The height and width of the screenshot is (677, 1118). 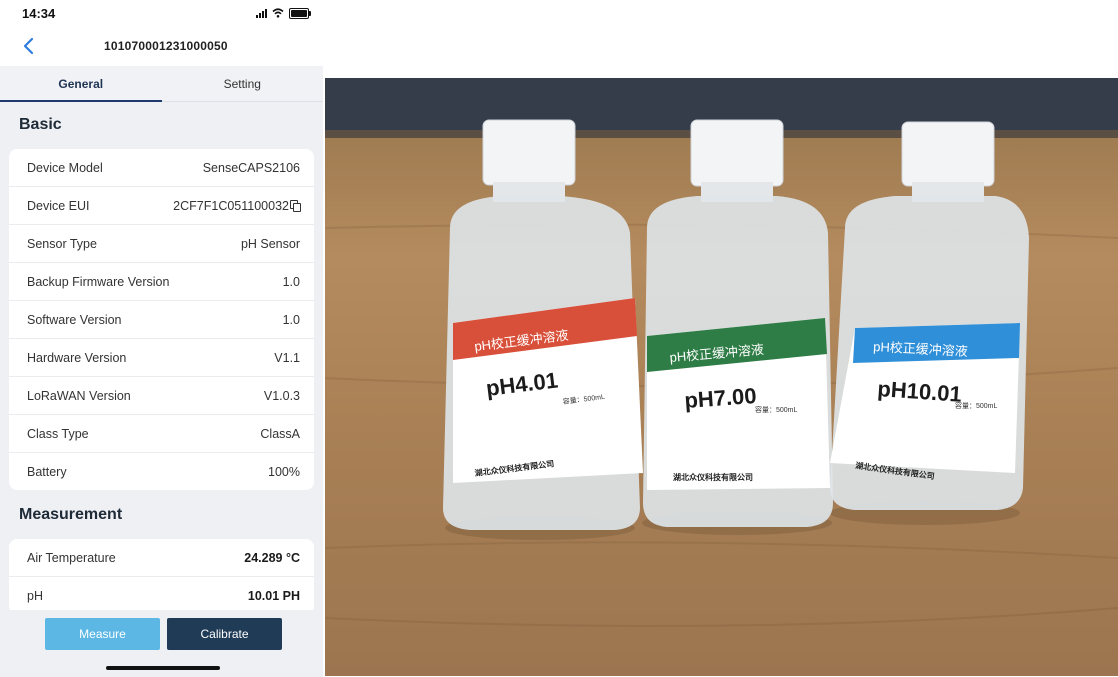 What do you see at coordinates (300, 13) in the screenshot?
I see `battery-icon` at bounding box center [300, 13].